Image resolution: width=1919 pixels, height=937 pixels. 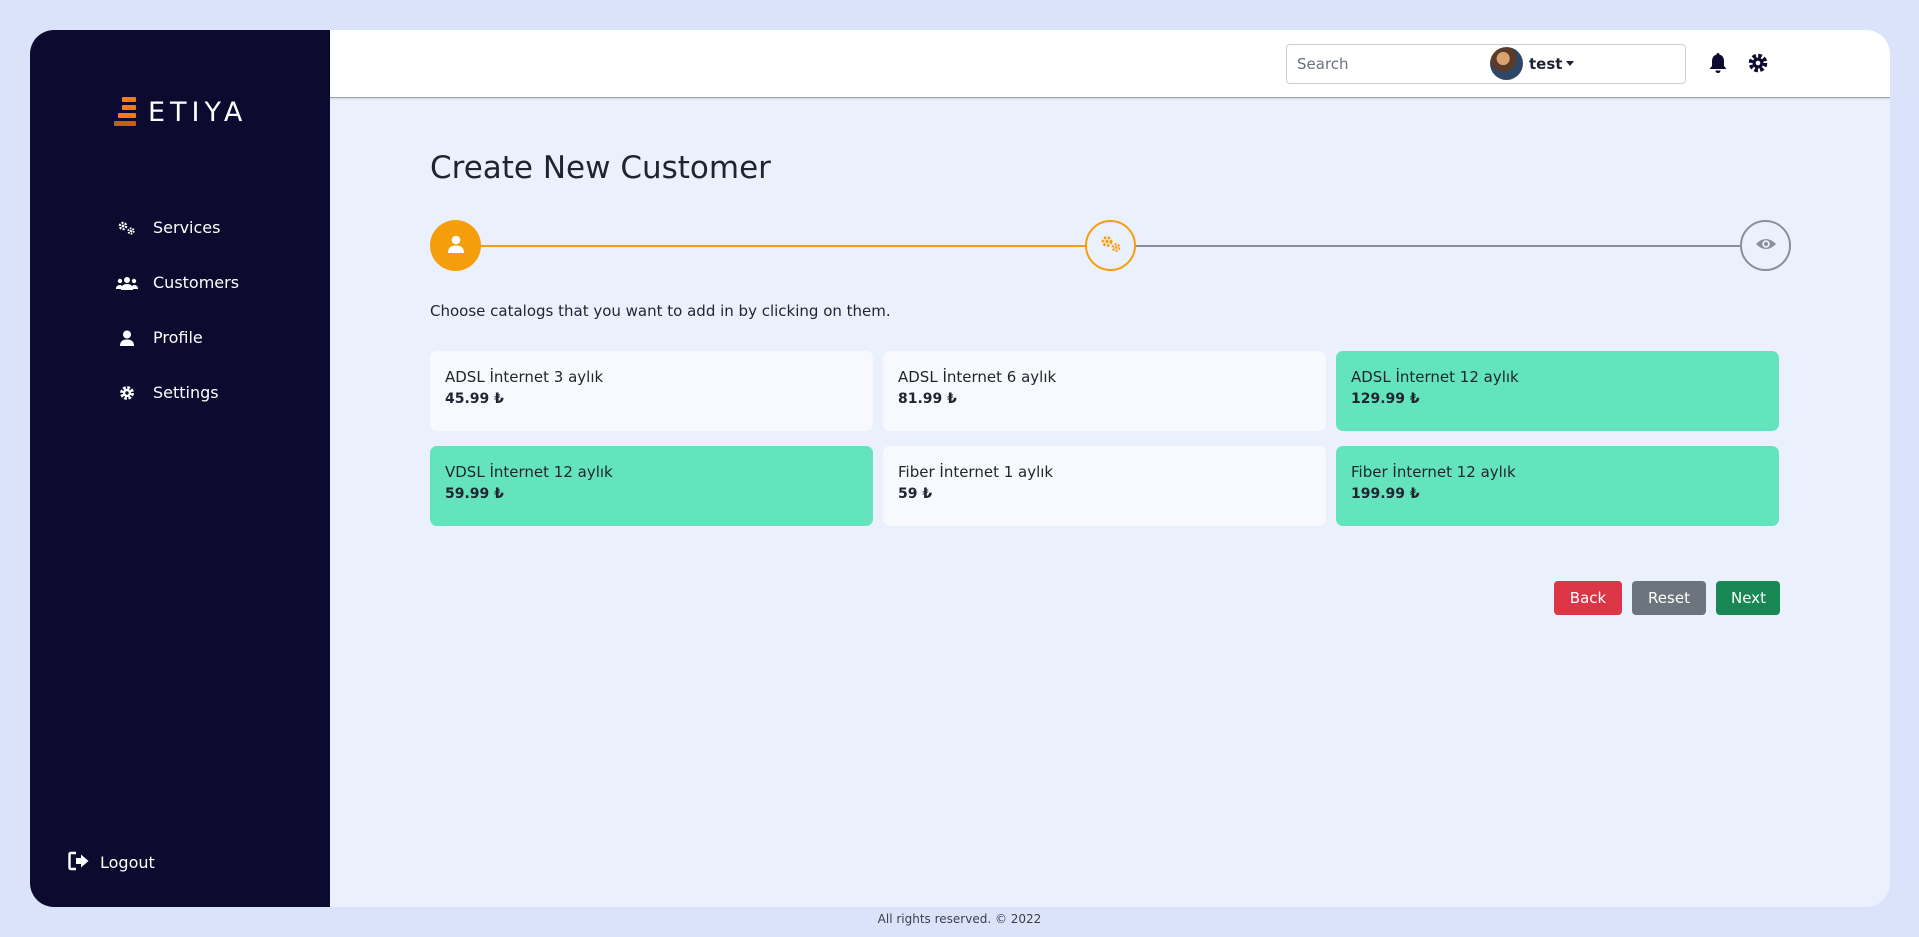 I want to click on sidebar-item-label: Services, so click(x=187, y=227).